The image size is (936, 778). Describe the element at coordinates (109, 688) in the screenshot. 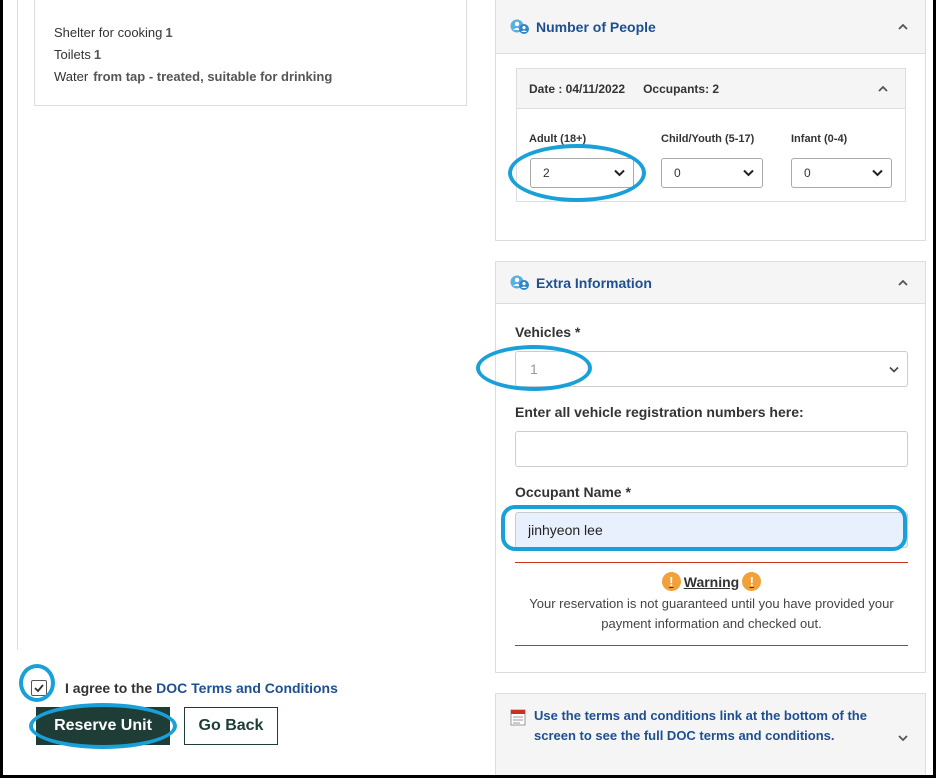

I see `agreement-text: I agree to the` at that location.